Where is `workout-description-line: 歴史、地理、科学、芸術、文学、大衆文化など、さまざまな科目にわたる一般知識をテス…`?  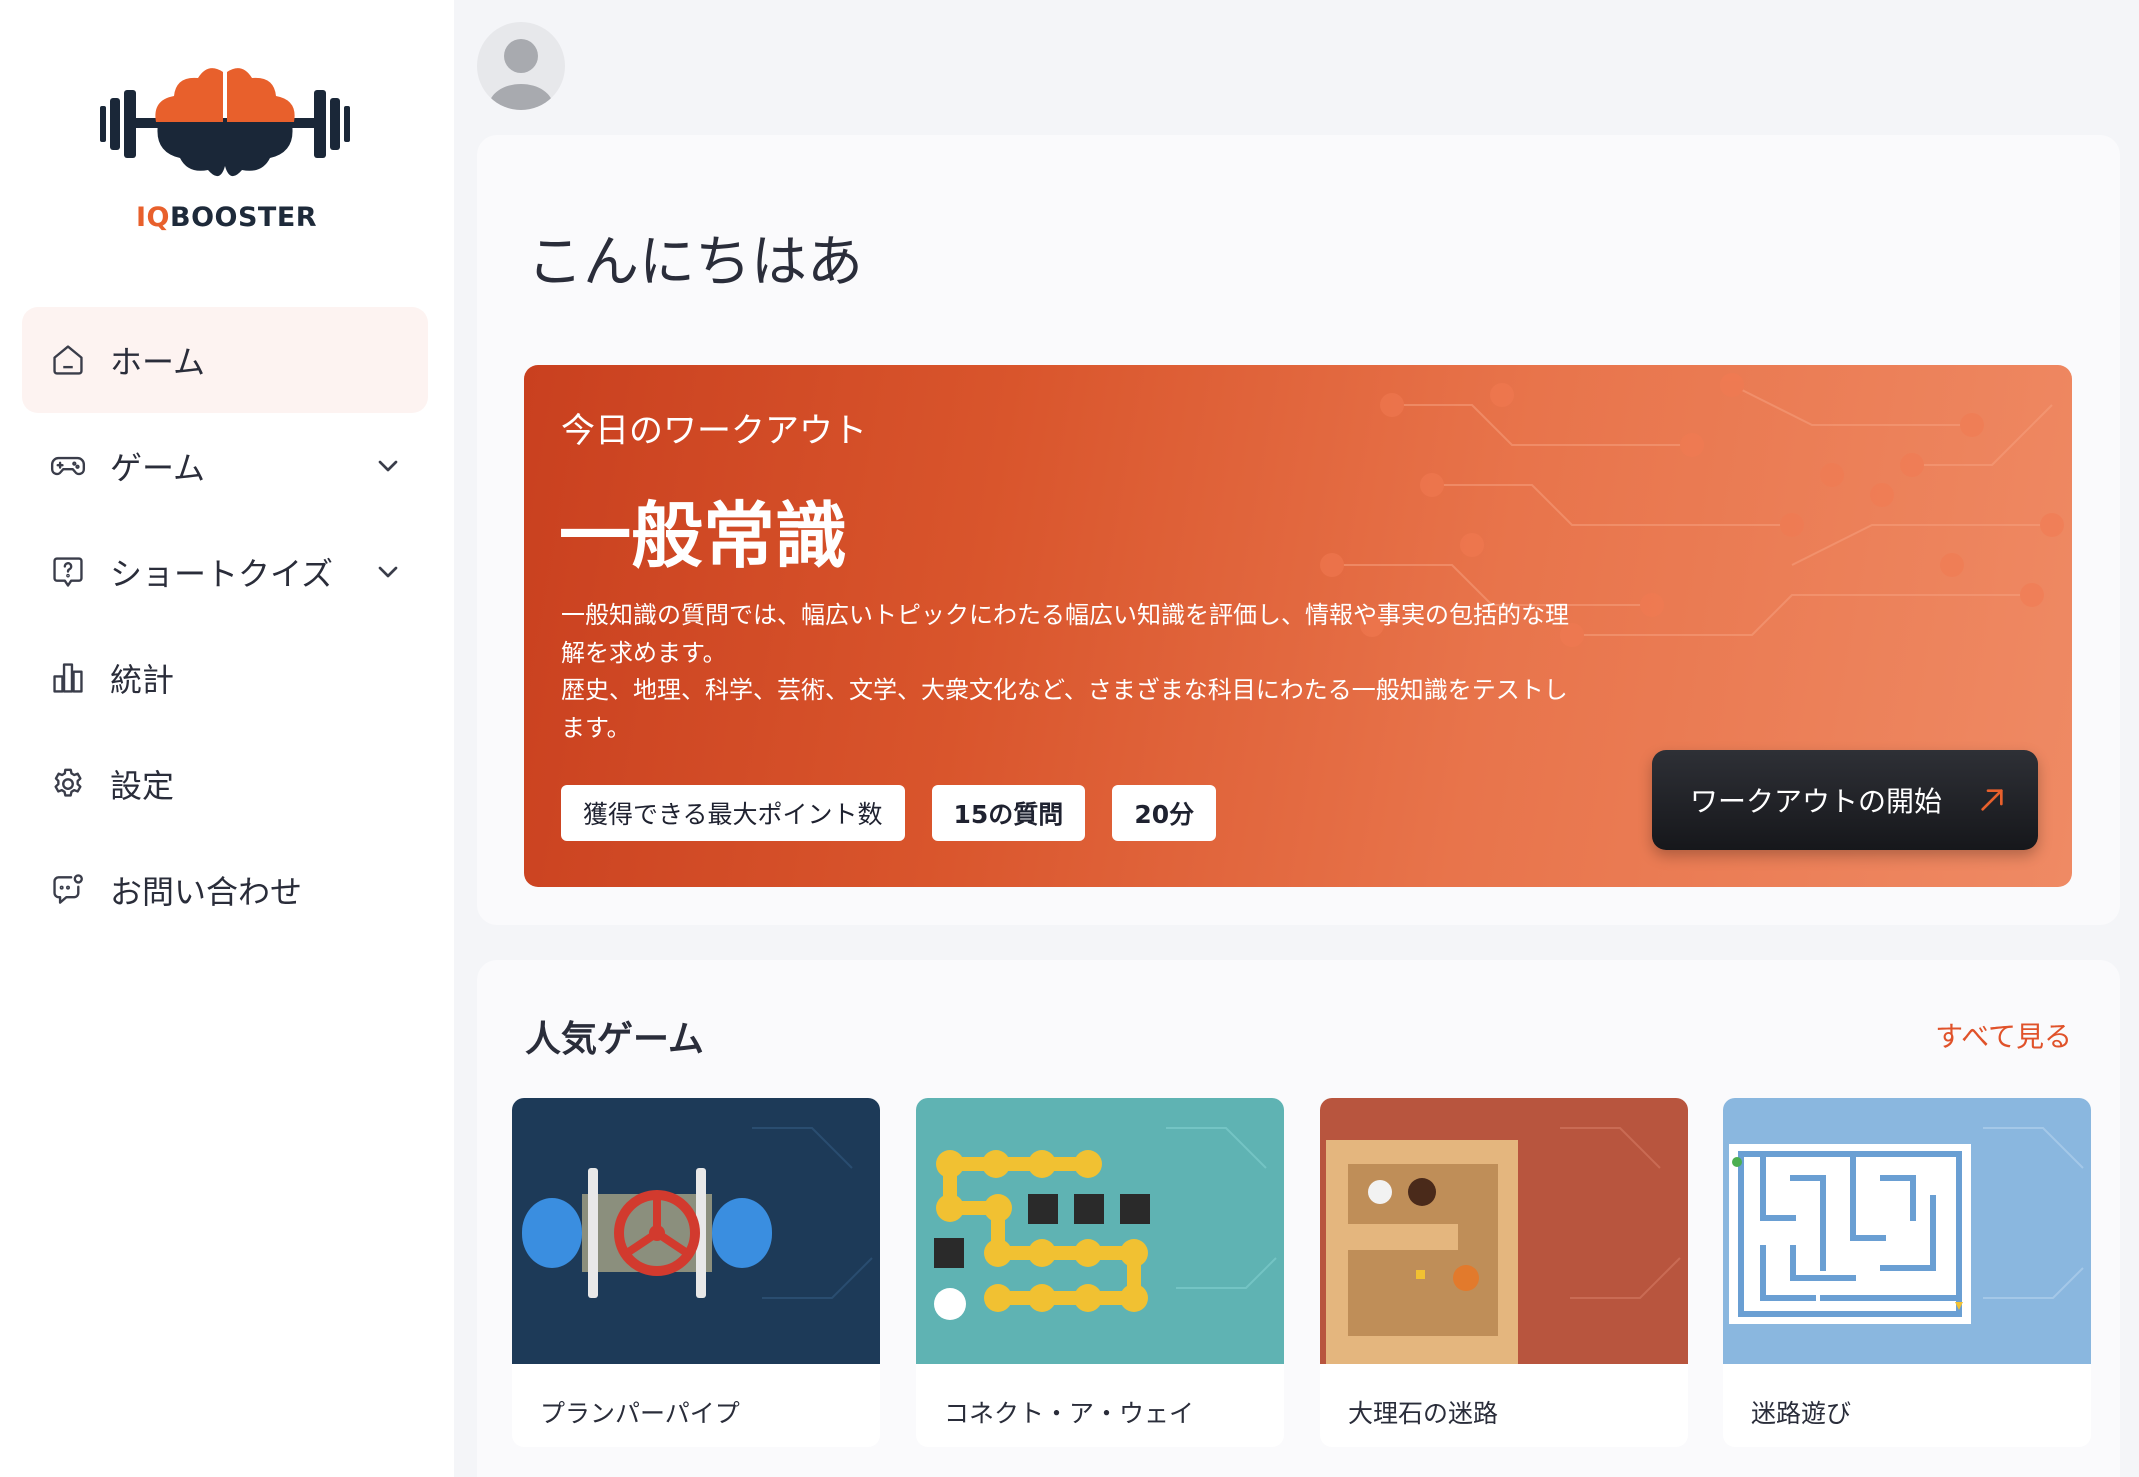
workout-description-line: 歴史、地理、科学、芸術、文学、大衆文化など、さまざまな科目にわたる一般知識をテス… is located at coordinates (1064, 709).